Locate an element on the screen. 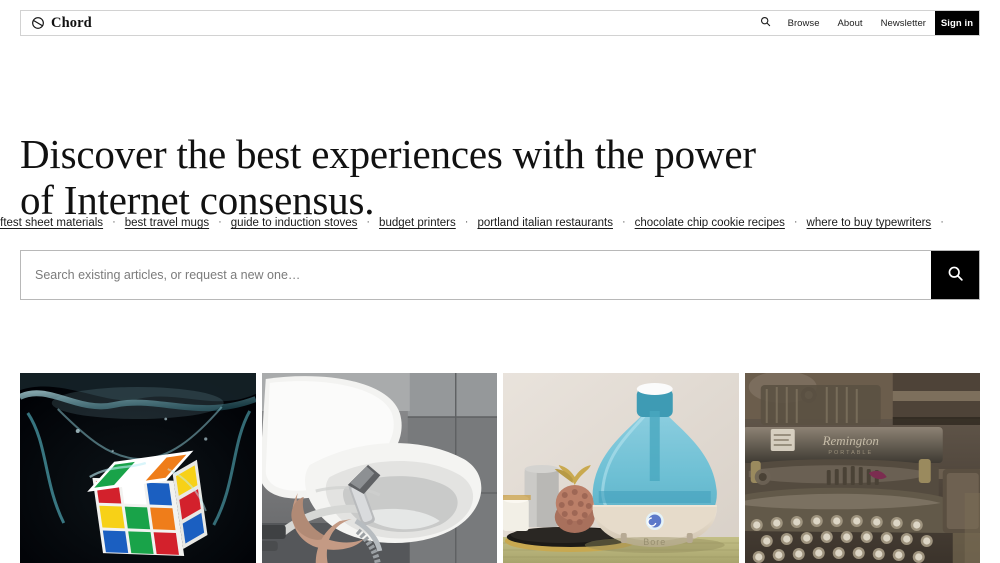  sign-in-button: Sign in is located at coordinates (957, 23).